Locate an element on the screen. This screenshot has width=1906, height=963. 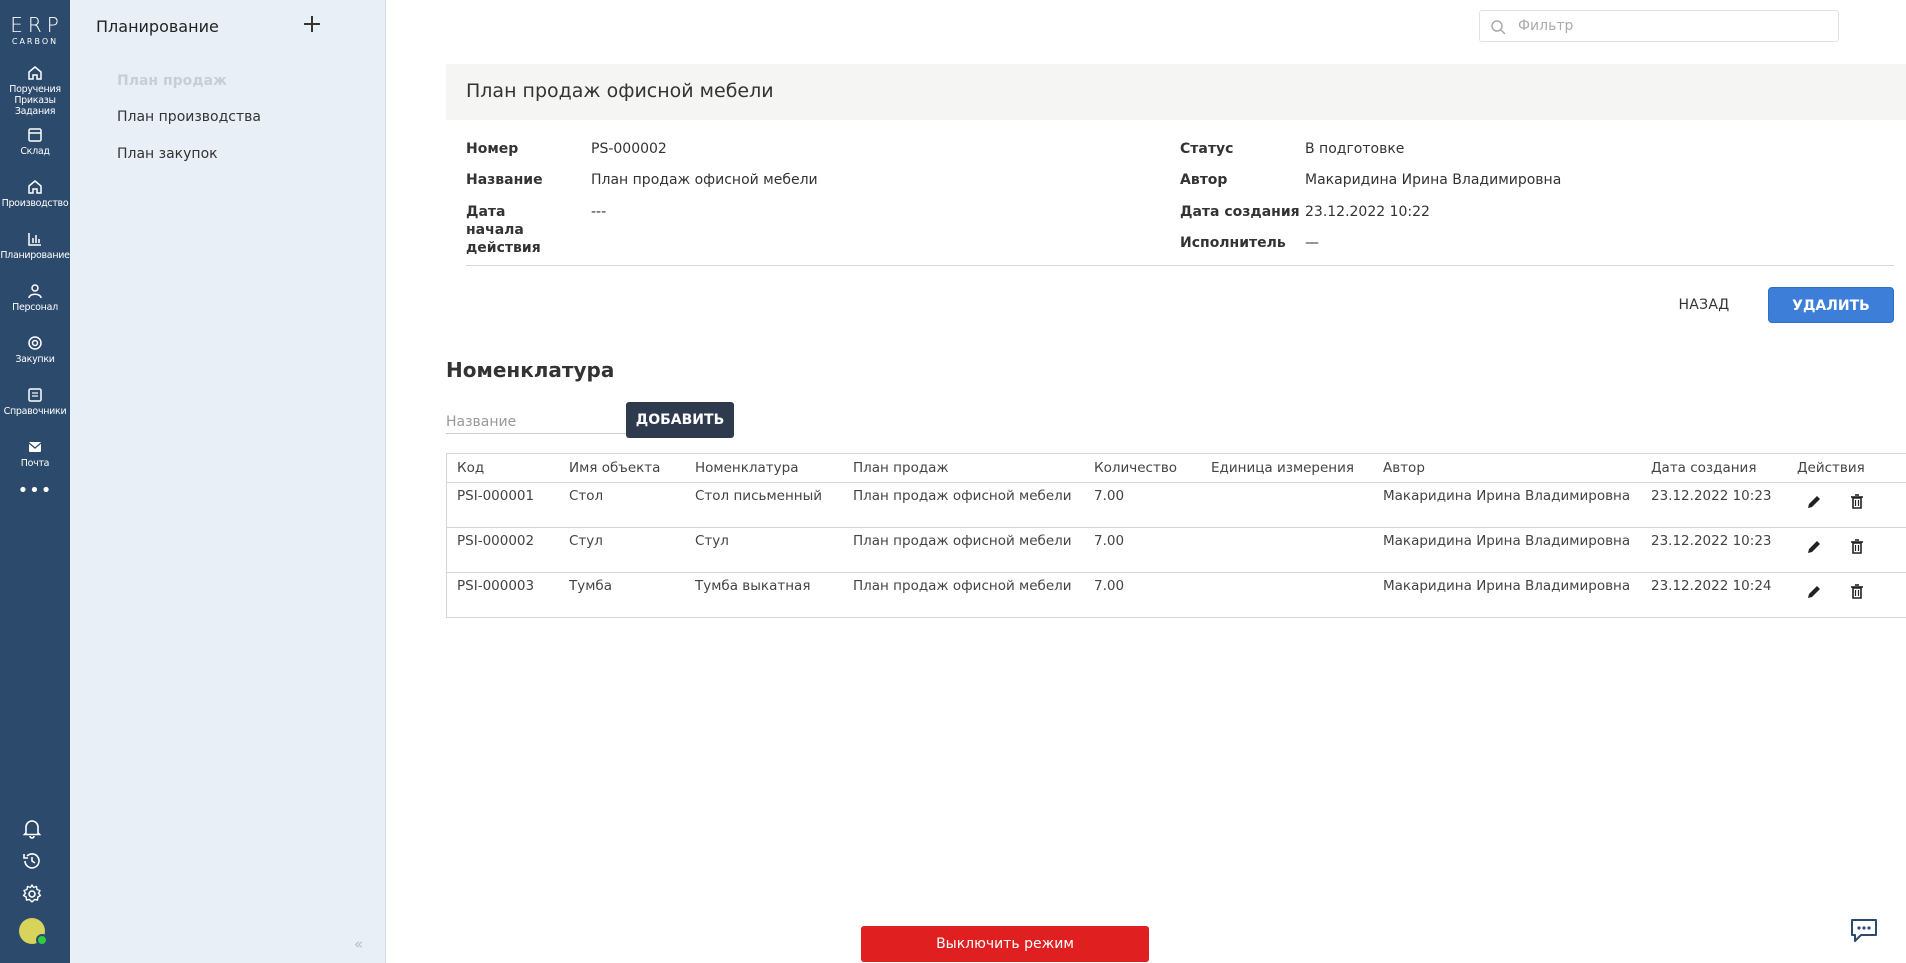
column-header-code: Код is located at coordinates (470, 468).